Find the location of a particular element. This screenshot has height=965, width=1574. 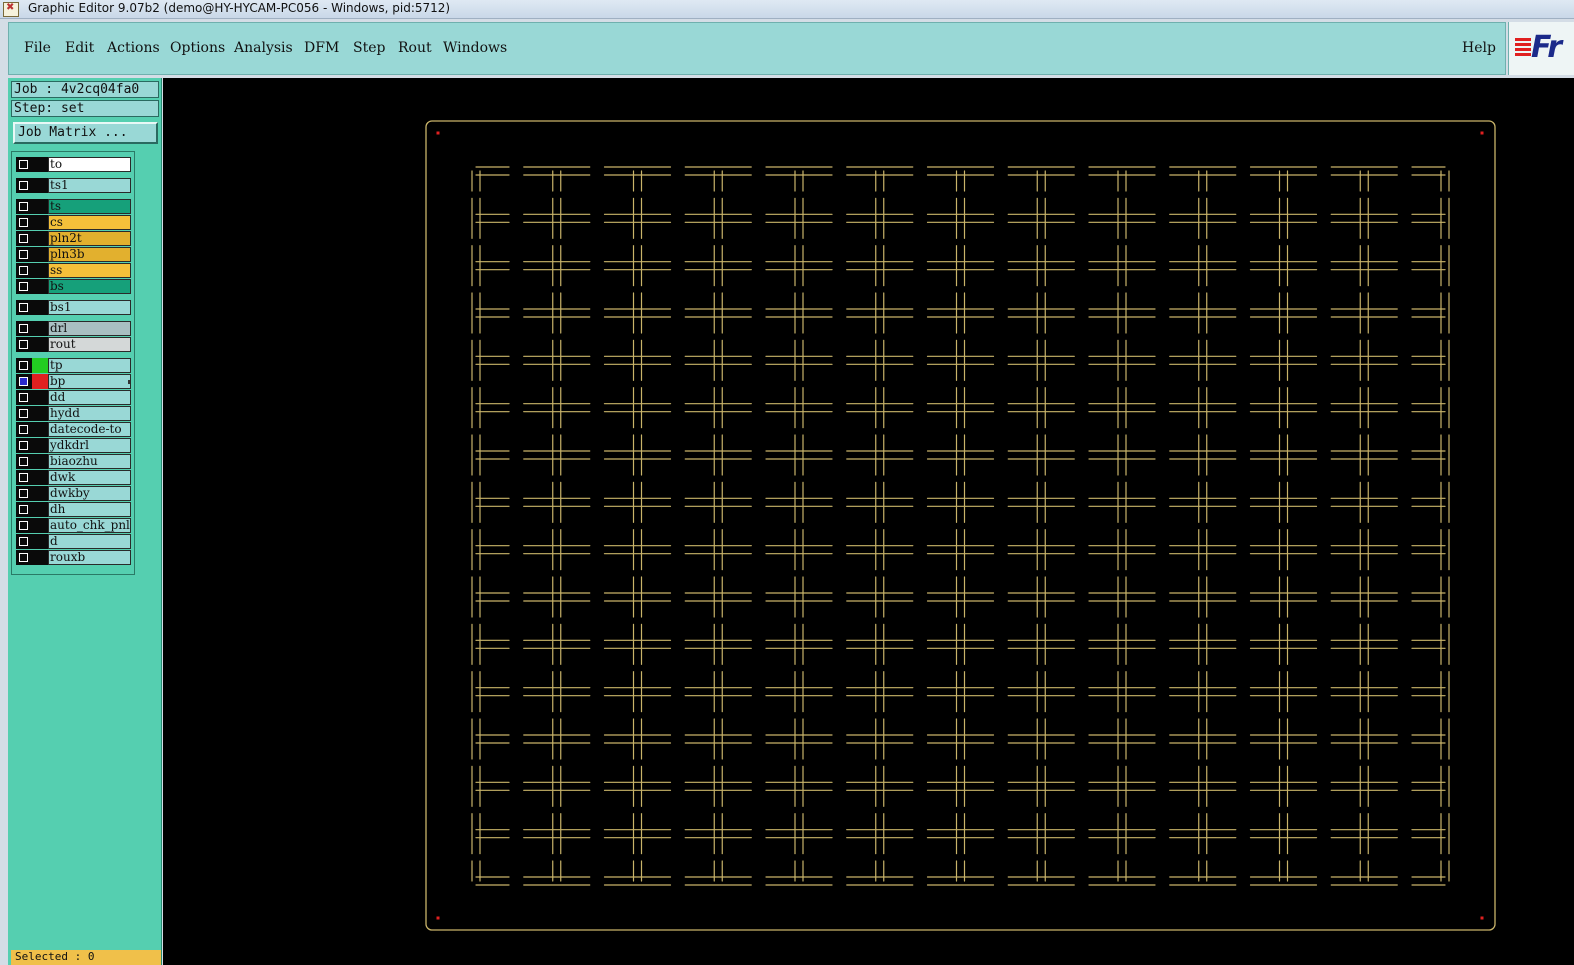

layer-row-biaozhu: biaozhu is located at coordinates (75, 461).